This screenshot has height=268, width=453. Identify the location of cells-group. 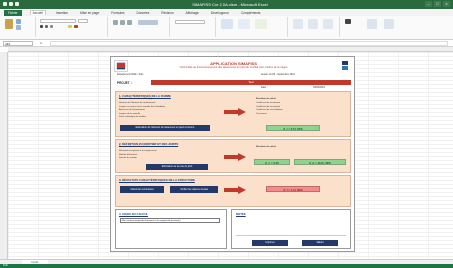
(315, 27).